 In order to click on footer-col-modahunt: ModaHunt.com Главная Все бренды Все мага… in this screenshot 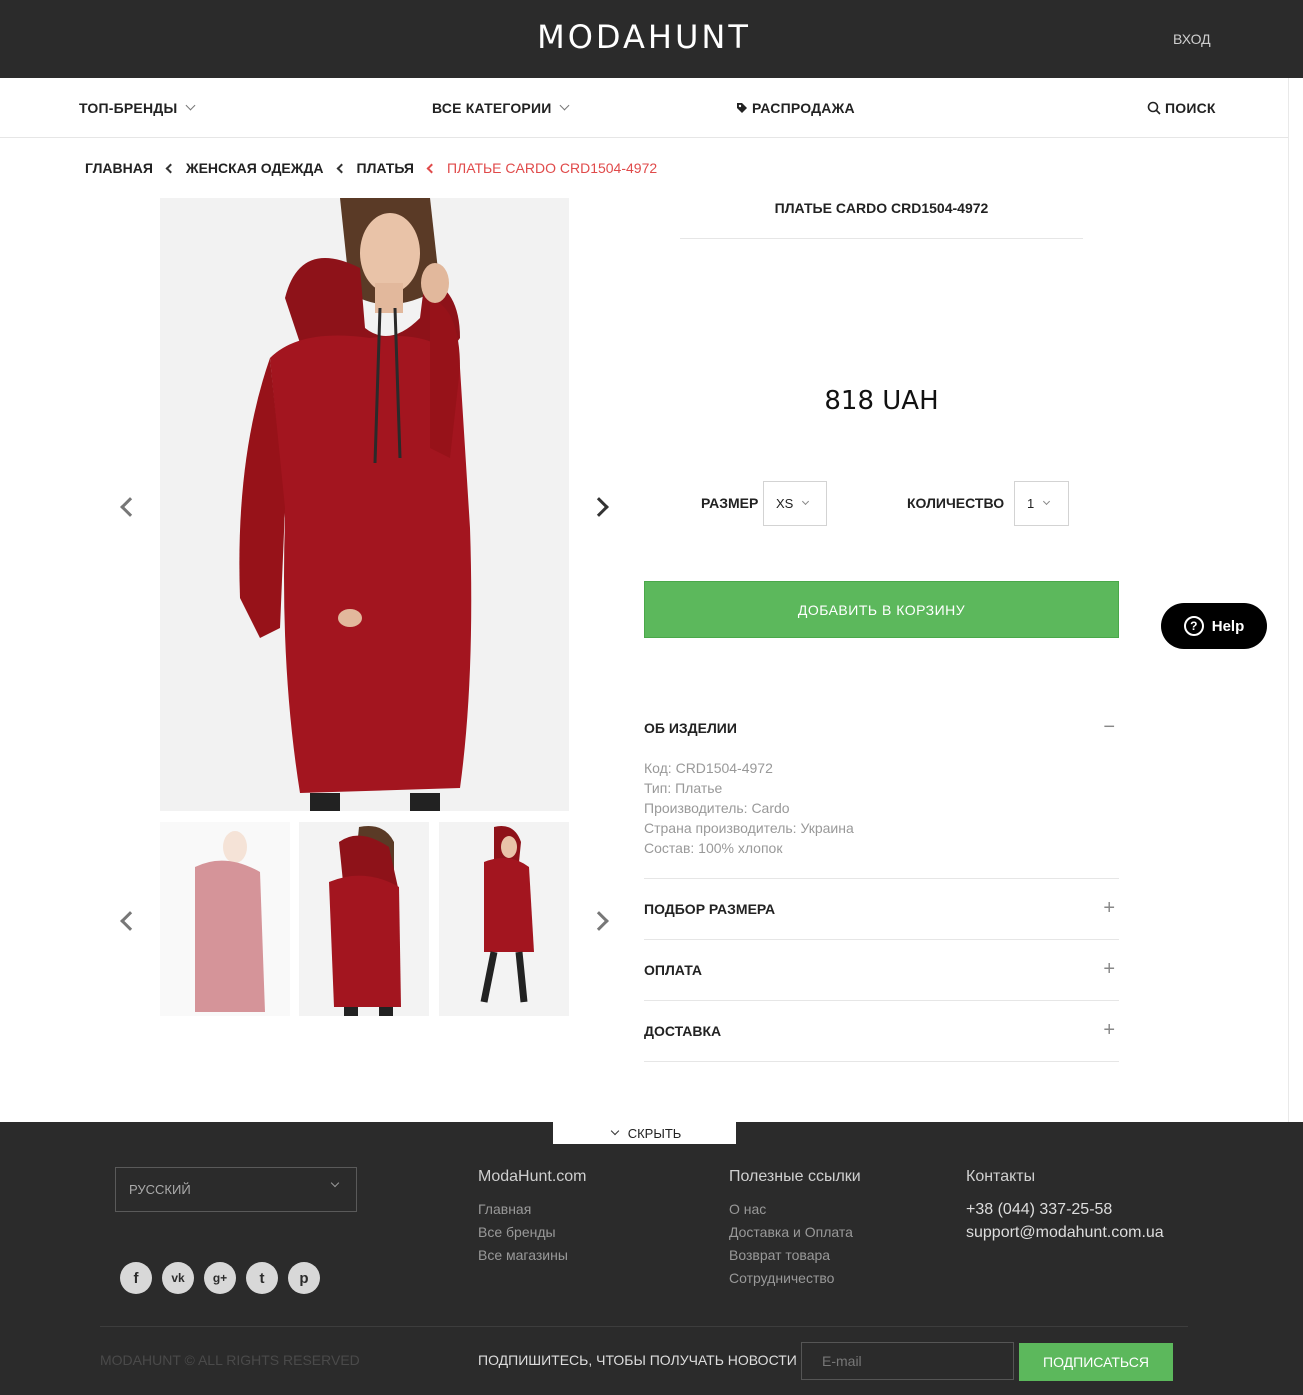, I will do `click(532, 1217)`.